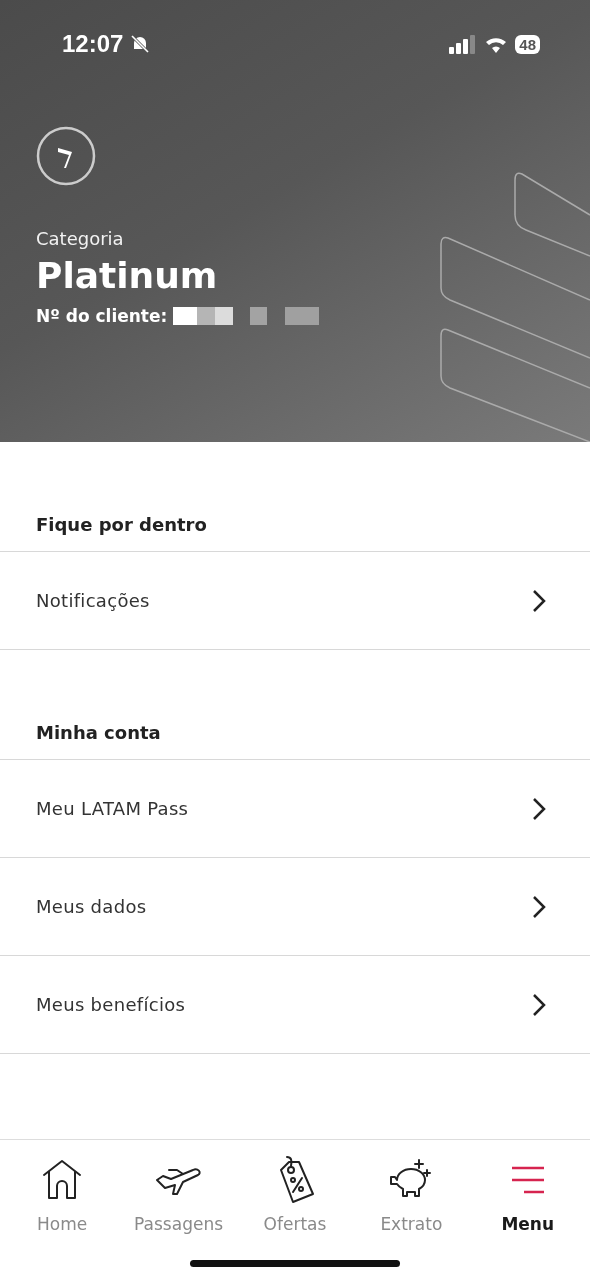  Describe the element at coordinates (93, 44) in the screenshot. I see `status-time: 12:07` at that location.